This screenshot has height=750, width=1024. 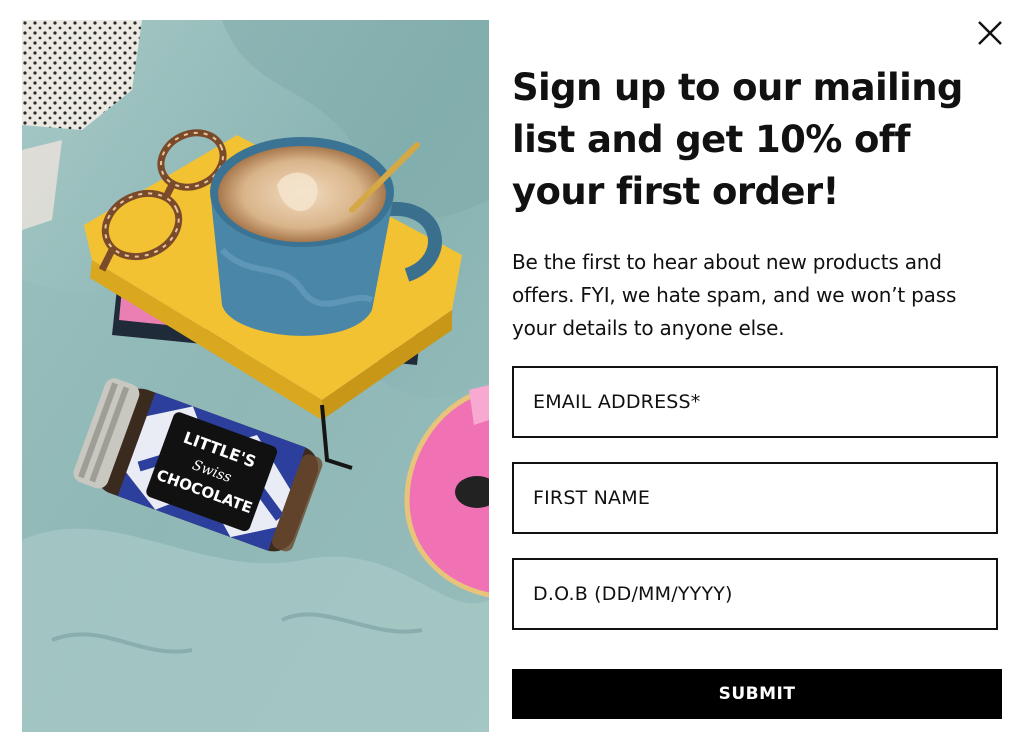 I want to click on close-icon, so click(x=990, y=33).